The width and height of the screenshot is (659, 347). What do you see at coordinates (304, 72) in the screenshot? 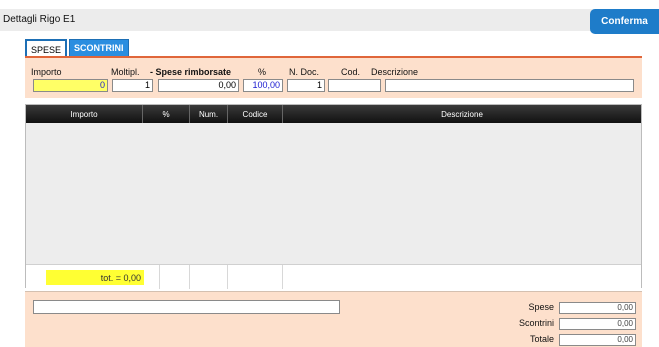
I see `n-doc-label: N. Doc.` at bounding box center [304, 72].